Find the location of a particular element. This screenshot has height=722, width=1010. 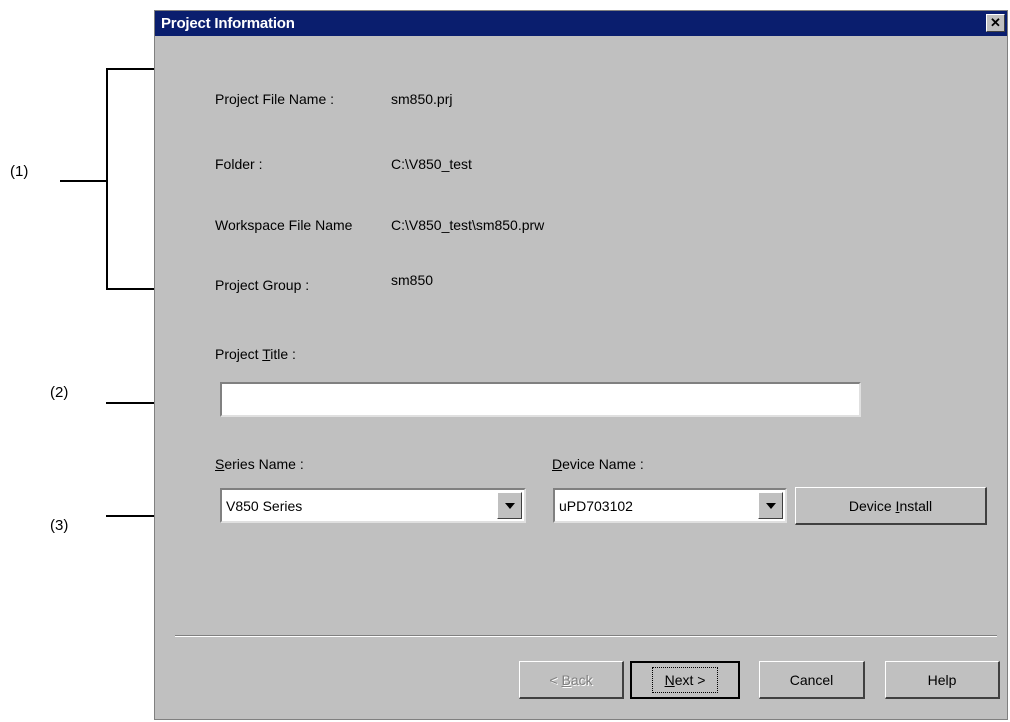

workspace-file-name-value: C:\V850_test\sm850.prw is located at coordinates (468, 225).